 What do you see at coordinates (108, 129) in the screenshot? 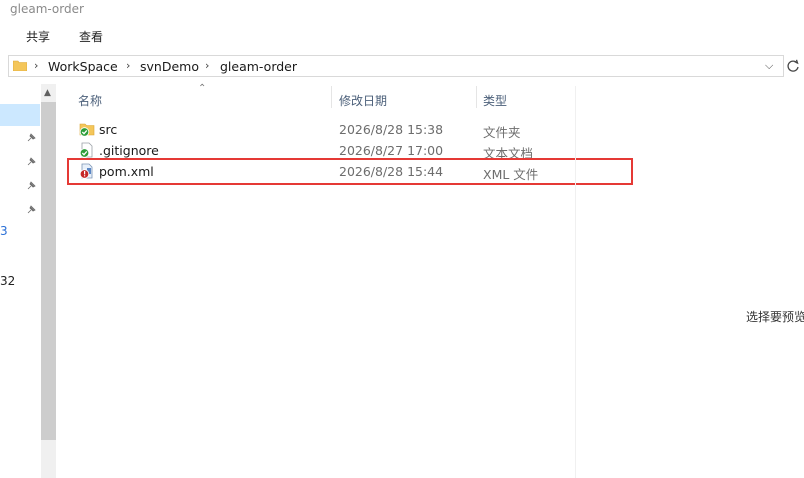
I see `file-name: src` at bounding box center [108, 129].